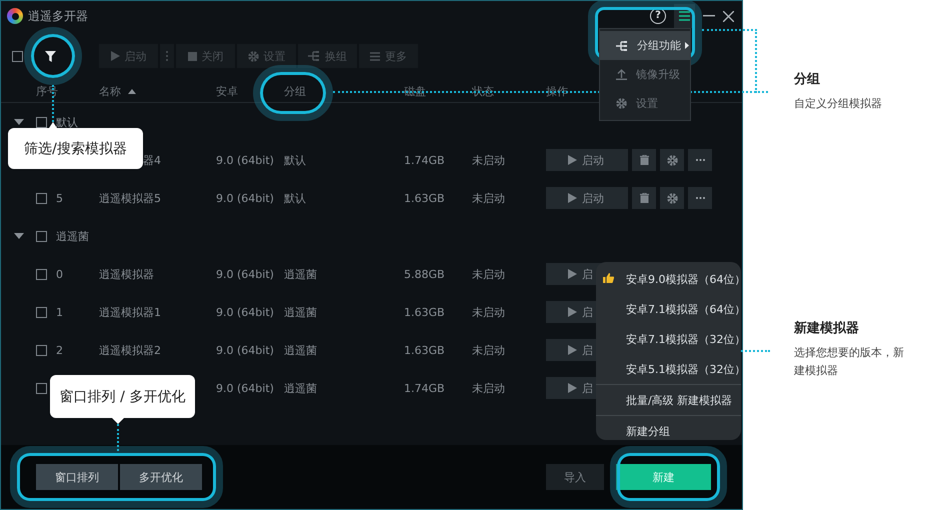  I want to click on table-cell: 1, so click(59, 312).